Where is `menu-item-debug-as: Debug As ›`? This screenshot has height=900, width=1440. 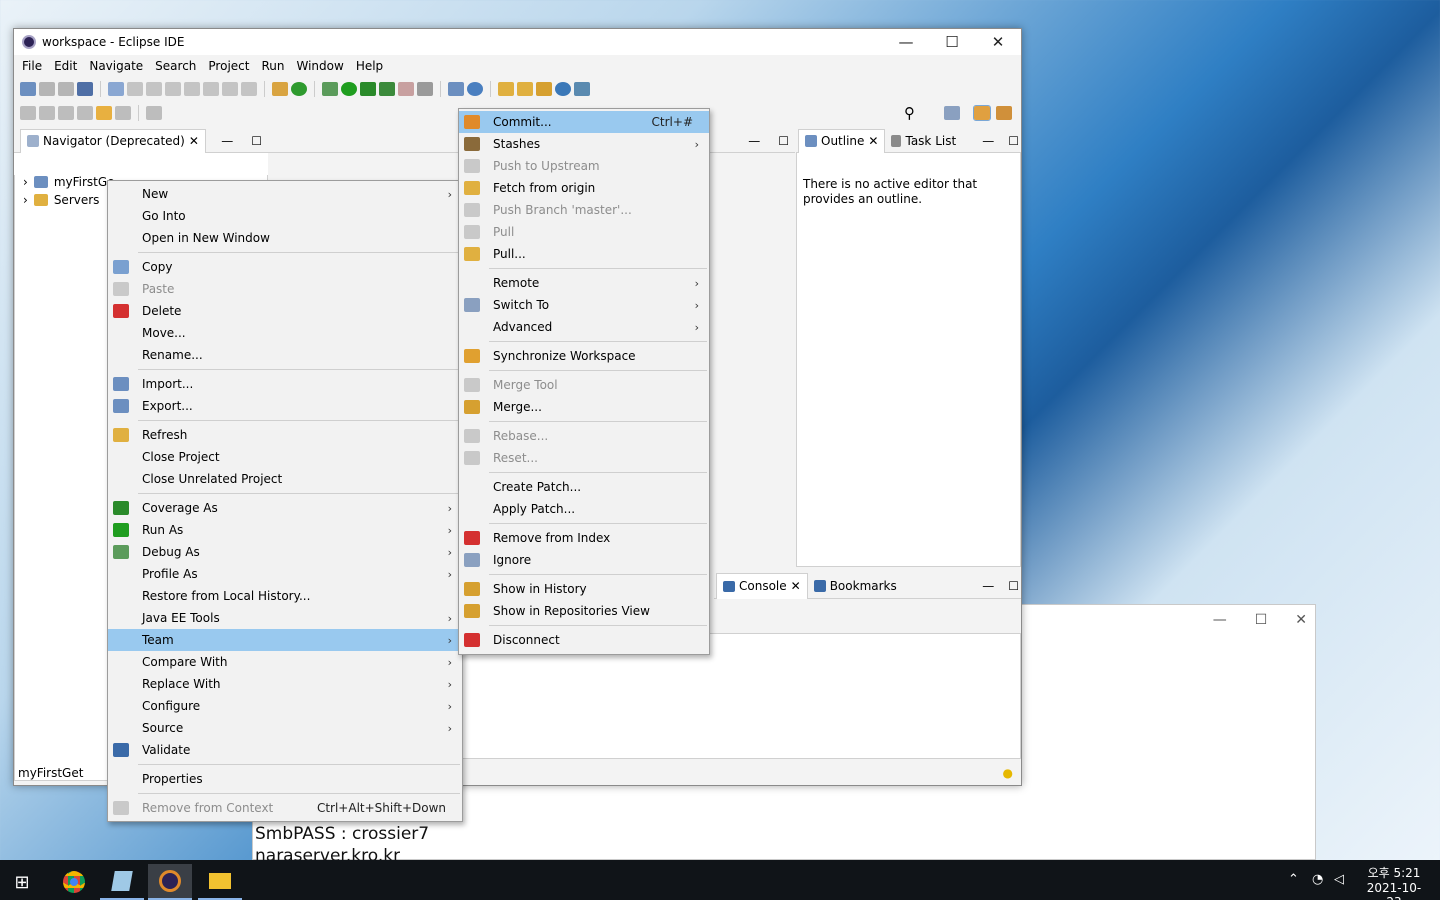 menu-item-debug-as: Debug As › is located at coordinates (285, 552).